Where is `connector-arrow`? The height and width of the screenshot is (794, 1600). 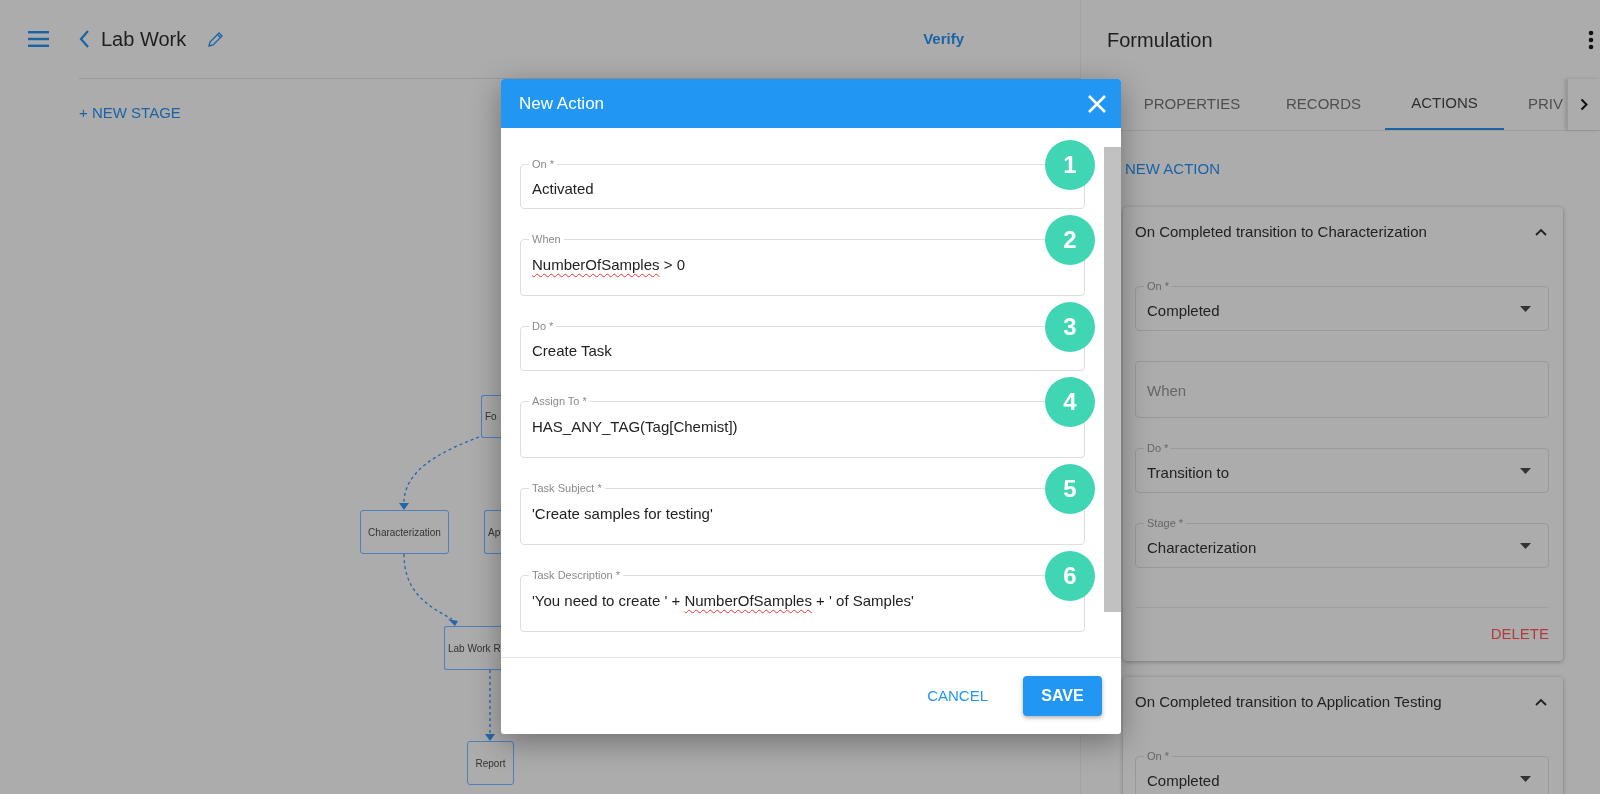 connector-arrow is located at coordinates (490, 705).